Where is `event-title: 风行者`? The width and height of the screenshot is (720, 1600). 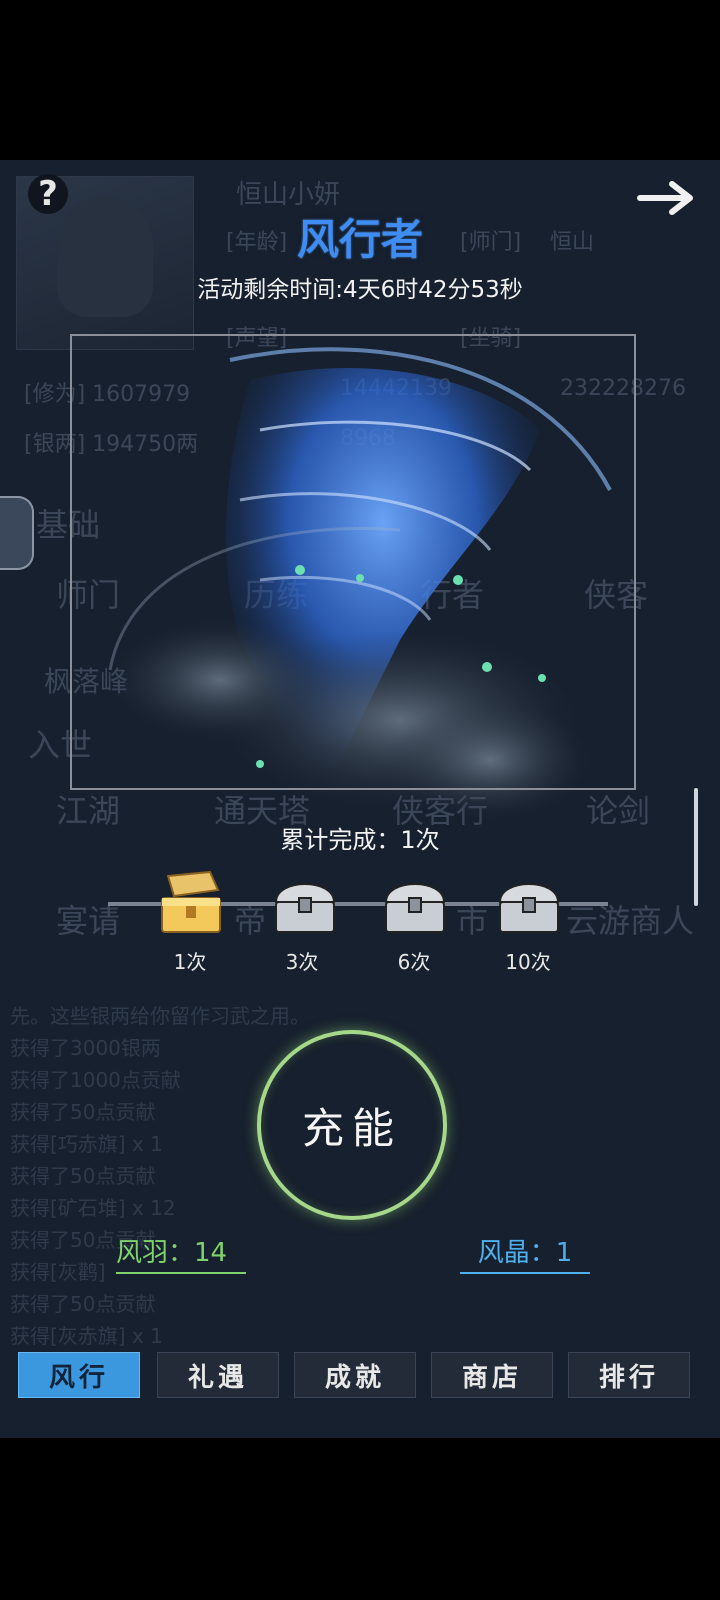
event-title: 风行者 is located at coordinates (359, 239).